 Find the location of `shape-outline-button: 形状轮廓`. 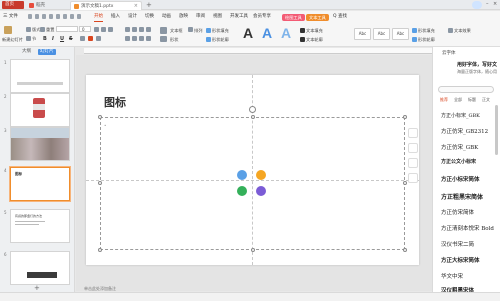

shape-outline-button: 形状轮廓 is located at coordinates (220, 40).